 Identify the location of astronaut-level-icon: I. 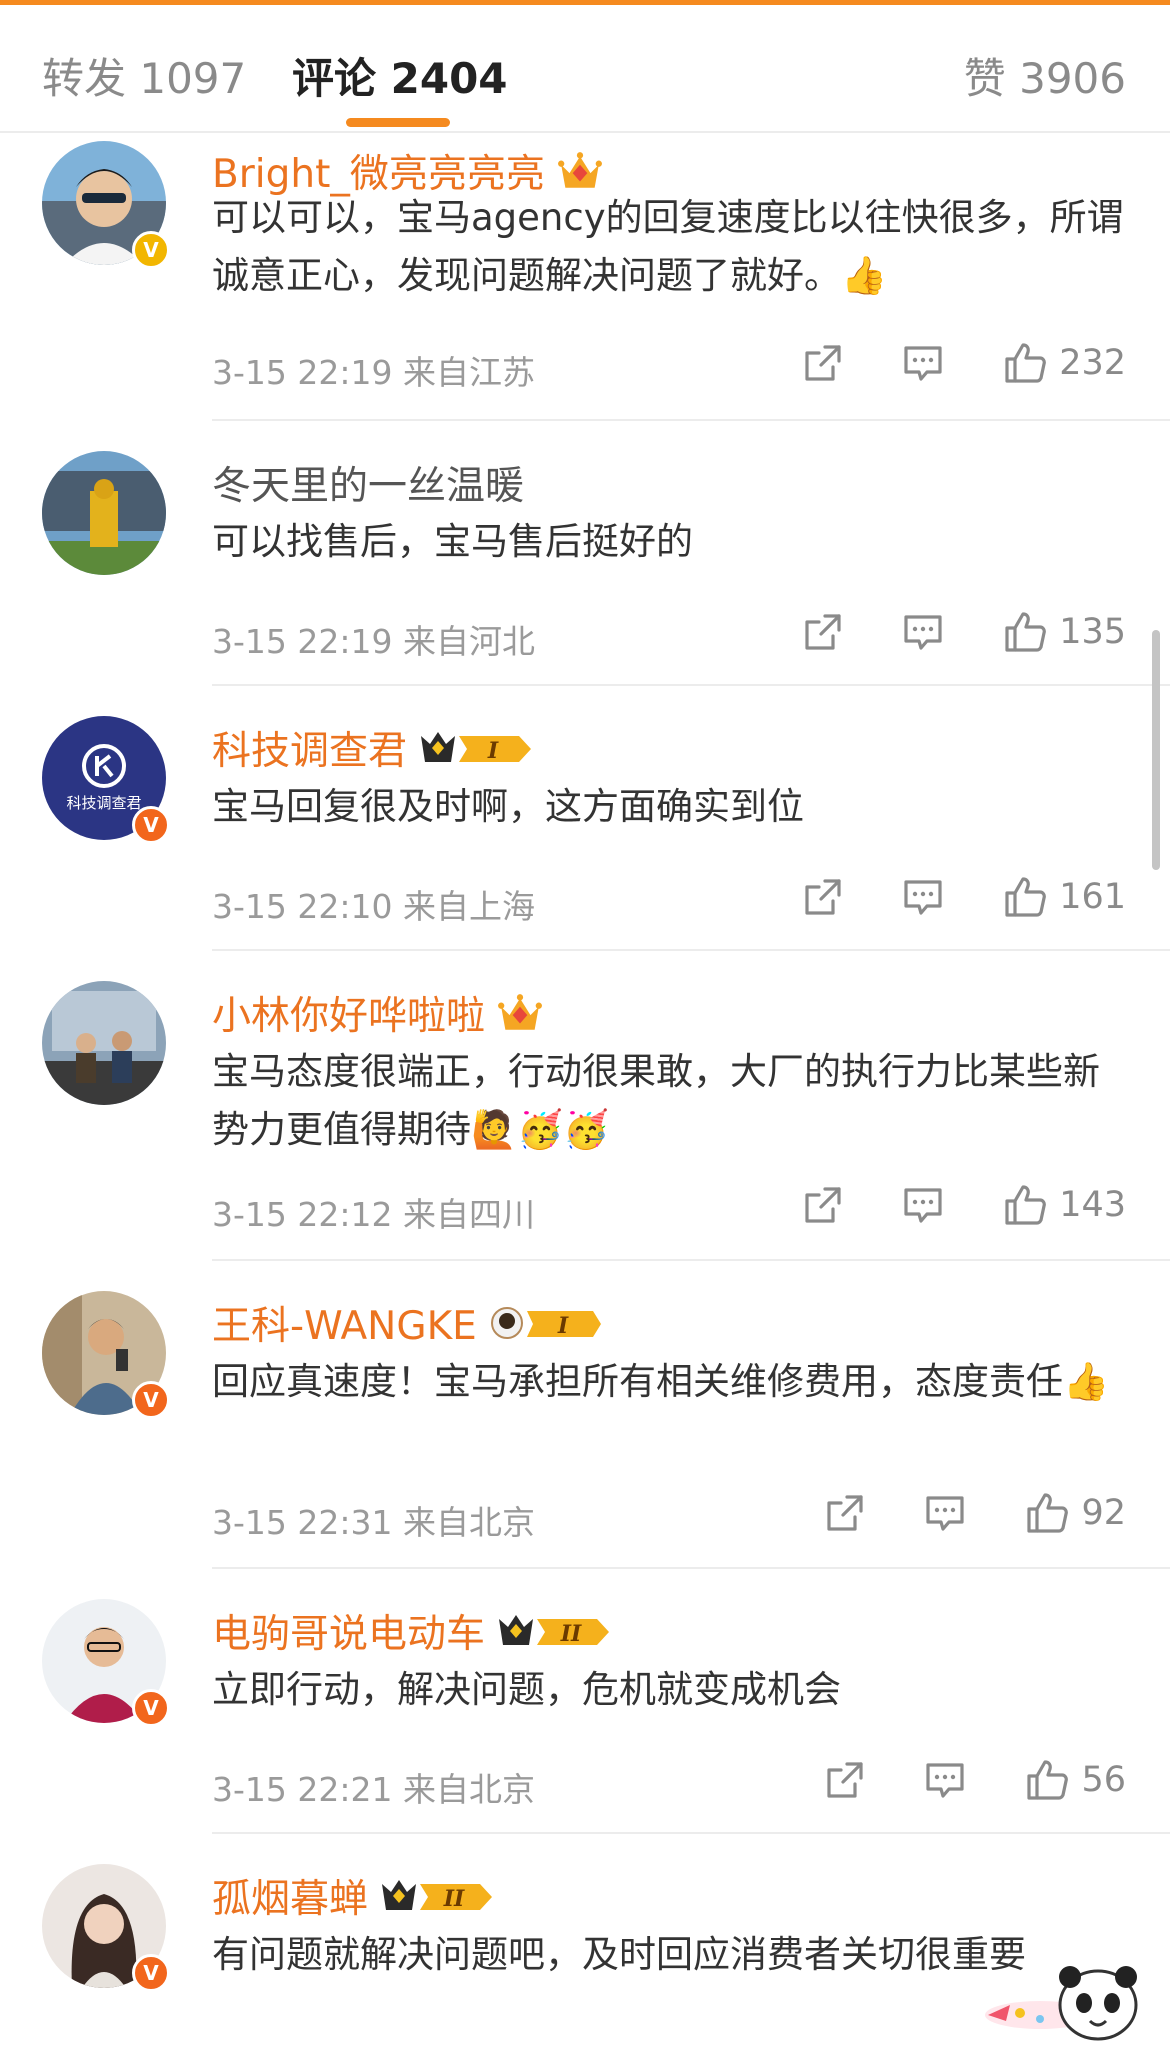
(547, 1323).